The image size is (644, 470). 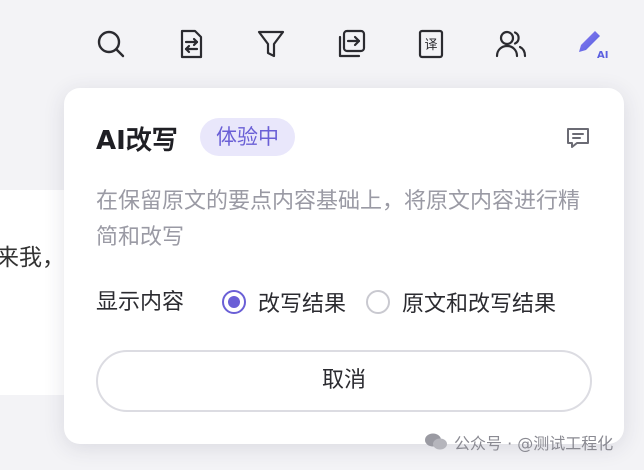 I want to click on watermark: 公众号 · @测试工程化, so click(x=518, y=442).